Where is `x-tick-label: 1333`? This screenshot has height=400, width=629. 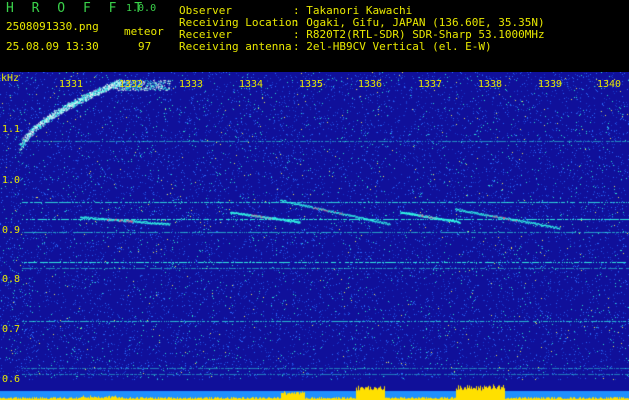
x-tick-label: 1333 is located at coordinates (191, 84).